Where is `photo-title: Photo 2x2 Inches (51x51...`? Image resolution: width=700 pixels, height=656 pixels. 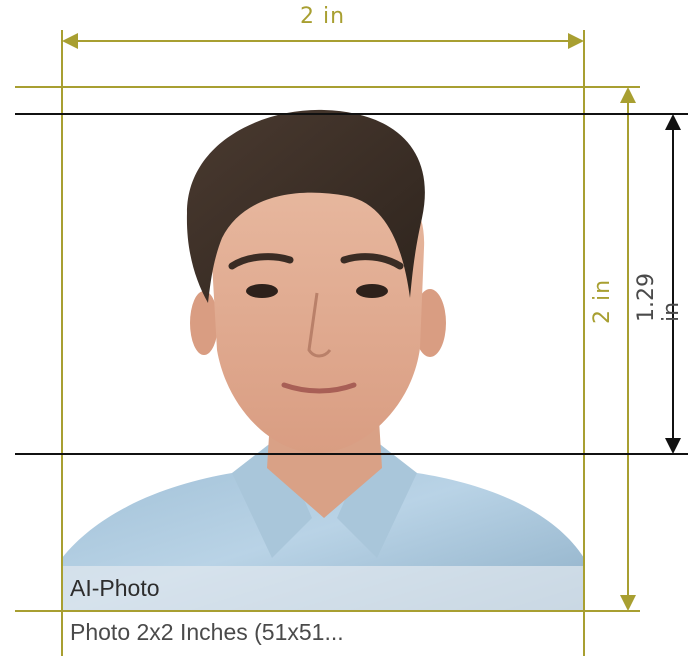 photo-title: Photo 2x2 Inches (51x51... is located at coordinates (207, 632).